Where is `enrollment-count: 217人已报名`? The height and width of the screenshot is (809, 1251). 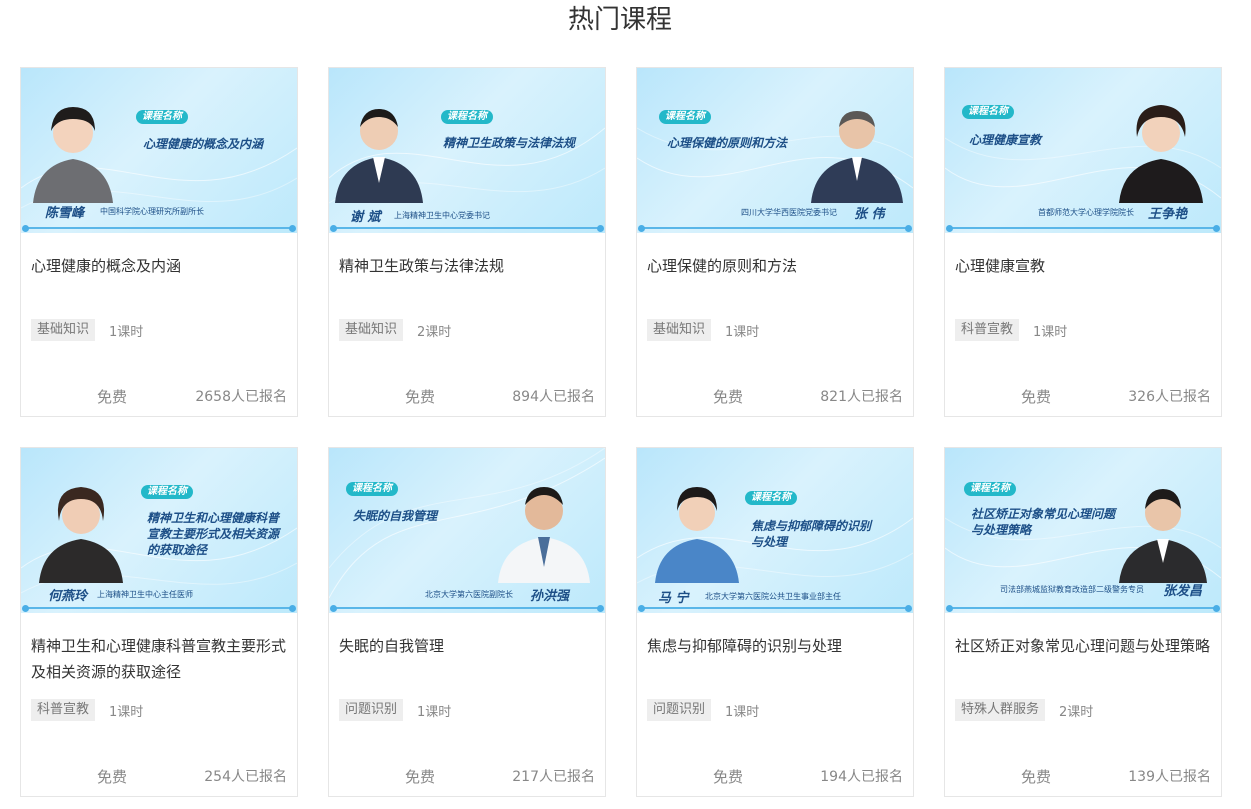 enrollment-count: 217人已报名 is located at coordinates (553, 777).